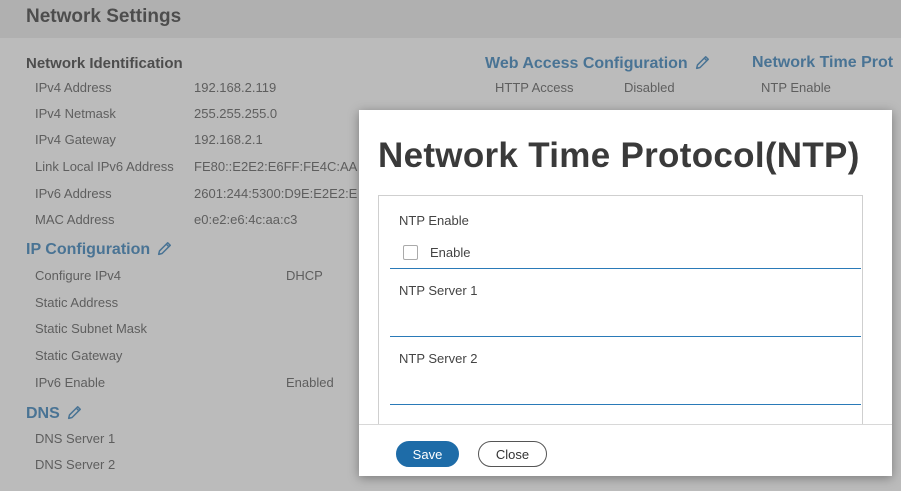  What do you see at coordinates (619, 320) in the screenshot?
I see `ntp-server-1-input` at bounding box center [619, 320].